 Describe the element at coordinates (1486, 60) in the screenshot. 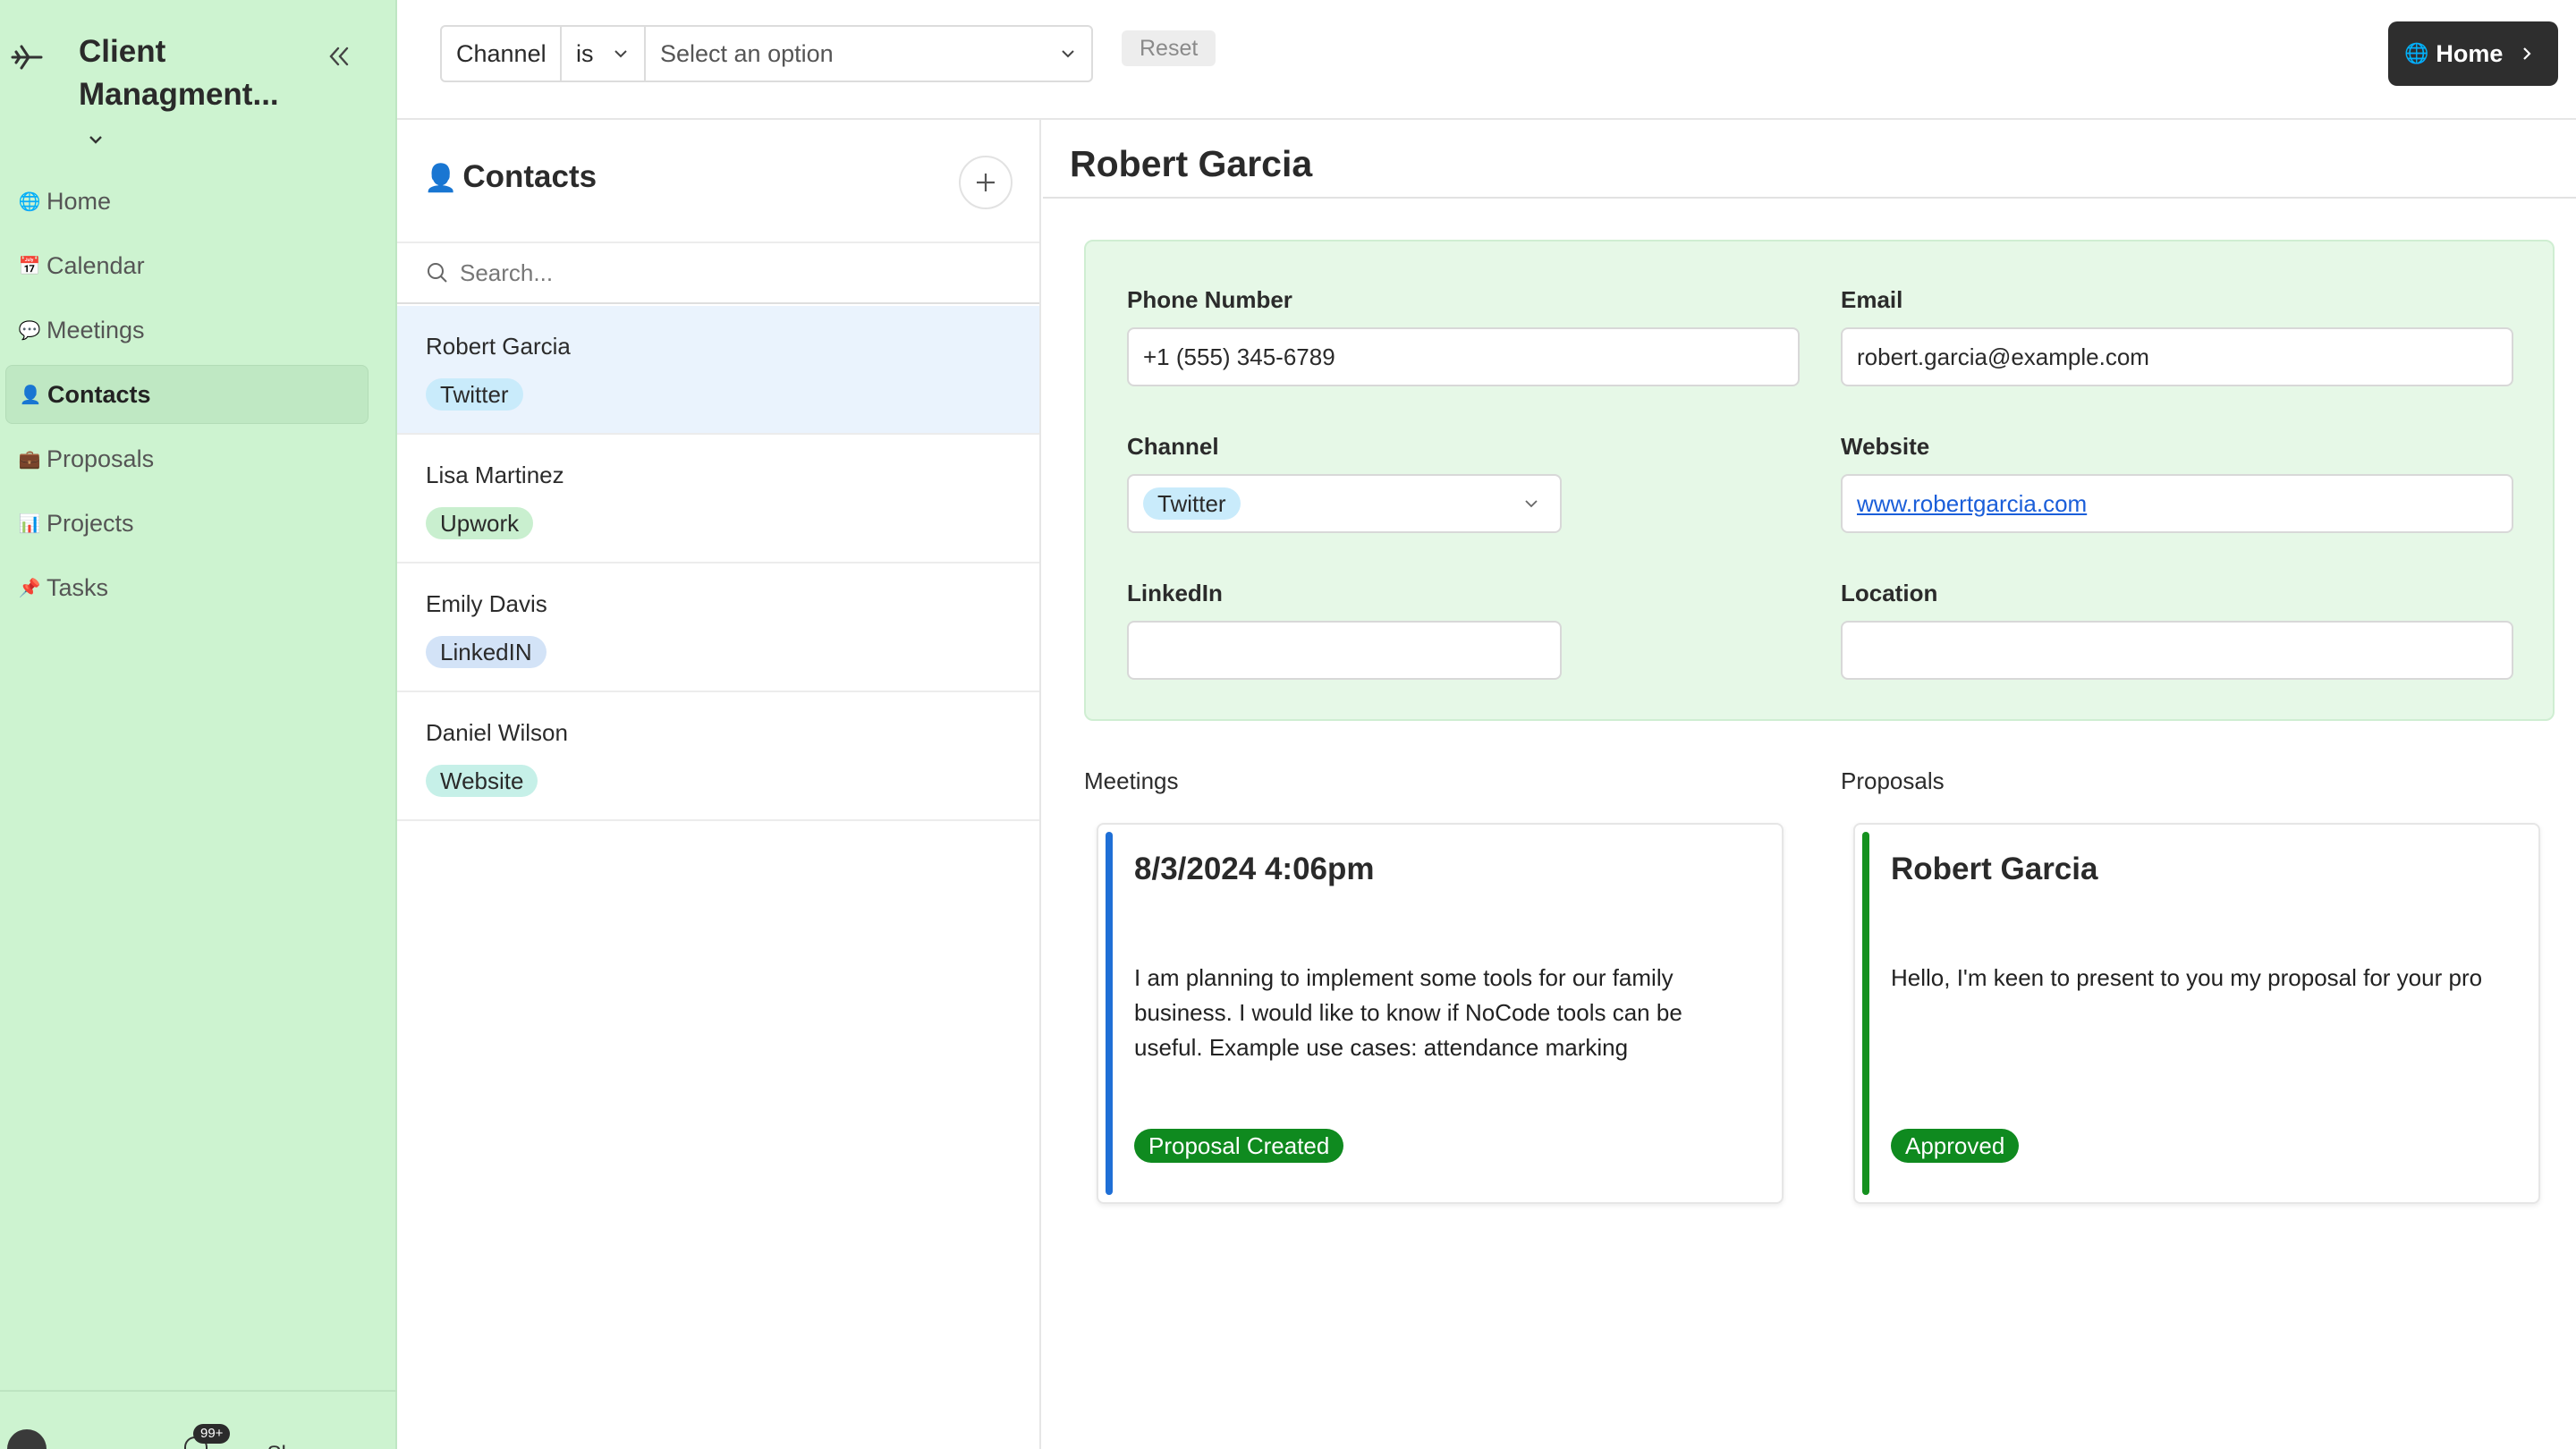

I see `topbar: Channel is Select an option Reset 🌐 Home` at that location.